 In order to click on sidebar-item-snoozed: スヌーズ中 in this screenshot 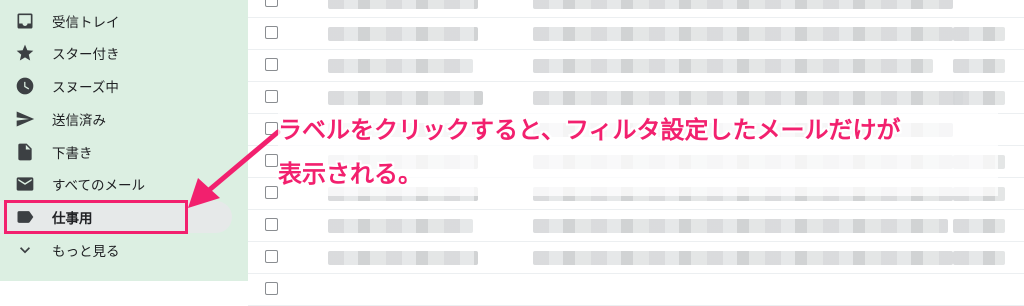, I will do `click(116, 86)`.